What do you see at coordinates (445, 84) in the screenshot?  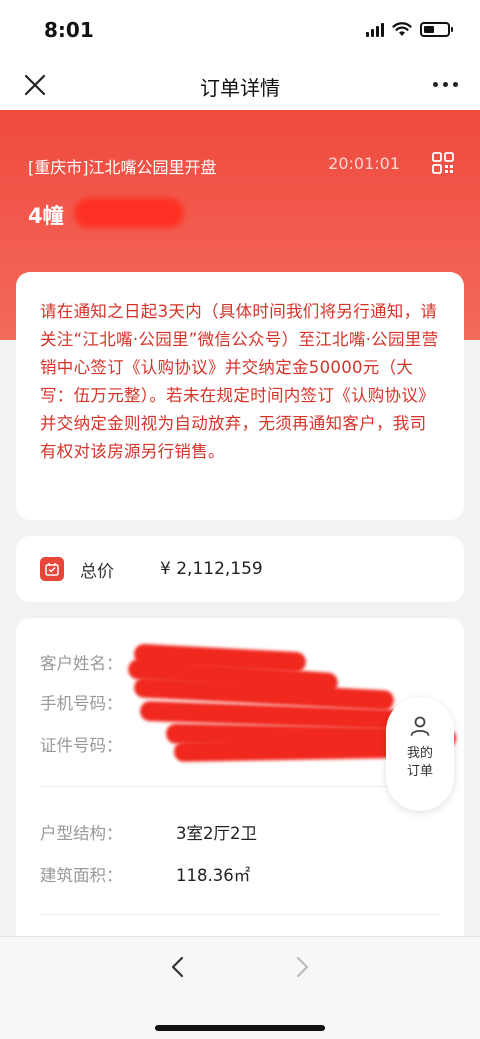 I see `more-options-icon` at bounding box center [445, 84].